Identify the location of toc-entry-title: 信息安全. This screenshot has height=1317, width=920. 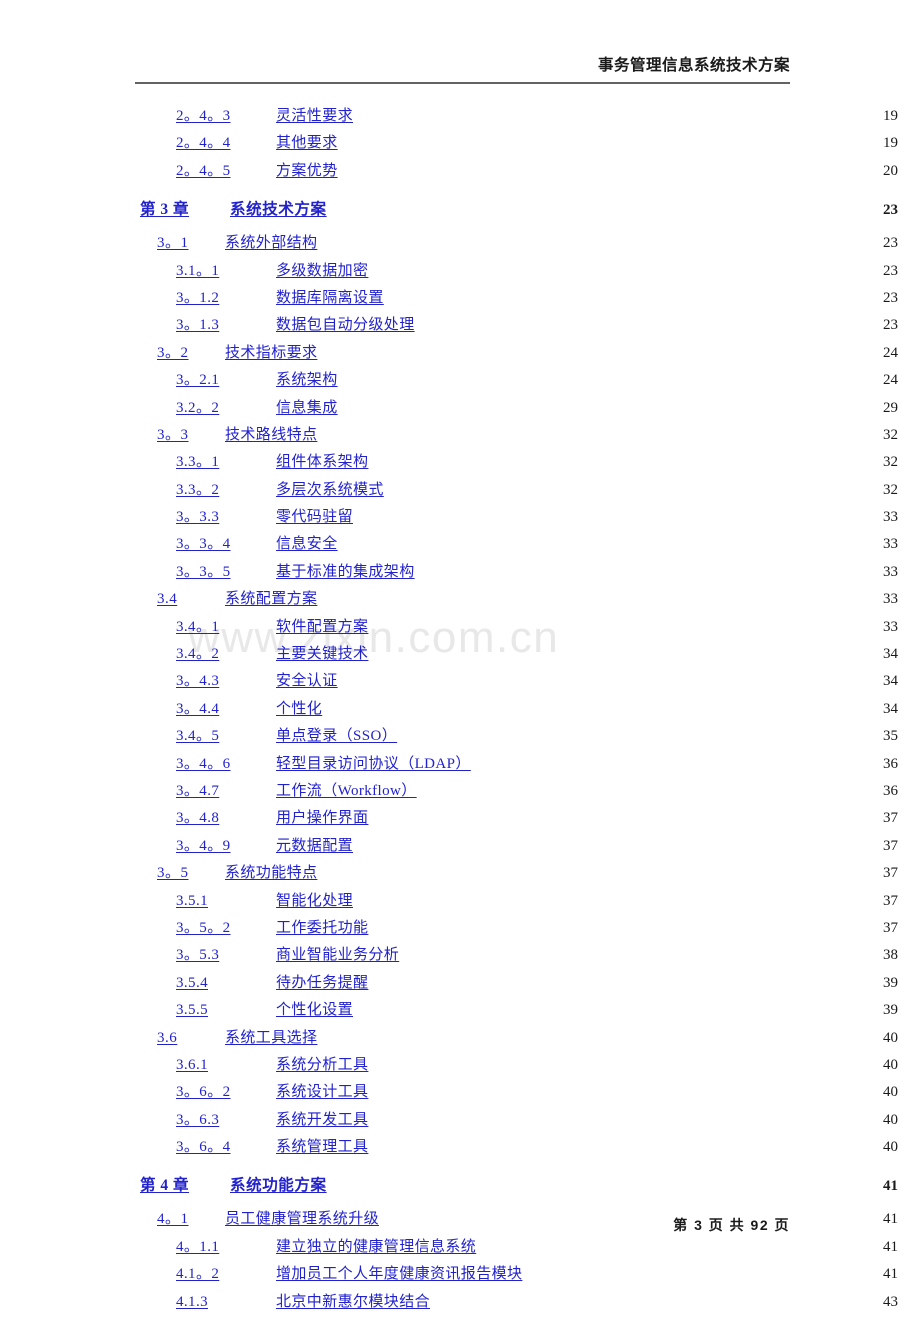
(307, 542).